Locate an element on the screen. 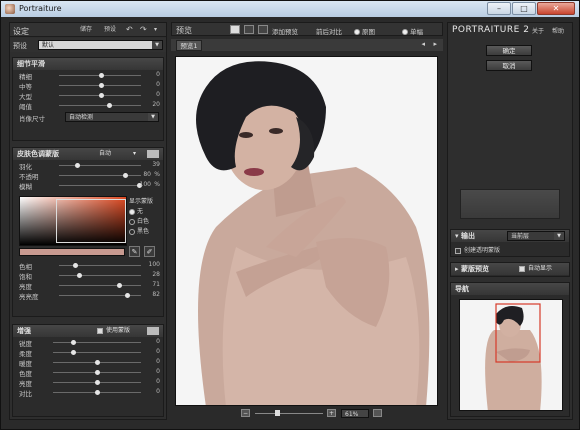 The width and height of the screenshot is (580, 430). preset-dropdown: 默认 ▼ is located at coordinates (100, 45).